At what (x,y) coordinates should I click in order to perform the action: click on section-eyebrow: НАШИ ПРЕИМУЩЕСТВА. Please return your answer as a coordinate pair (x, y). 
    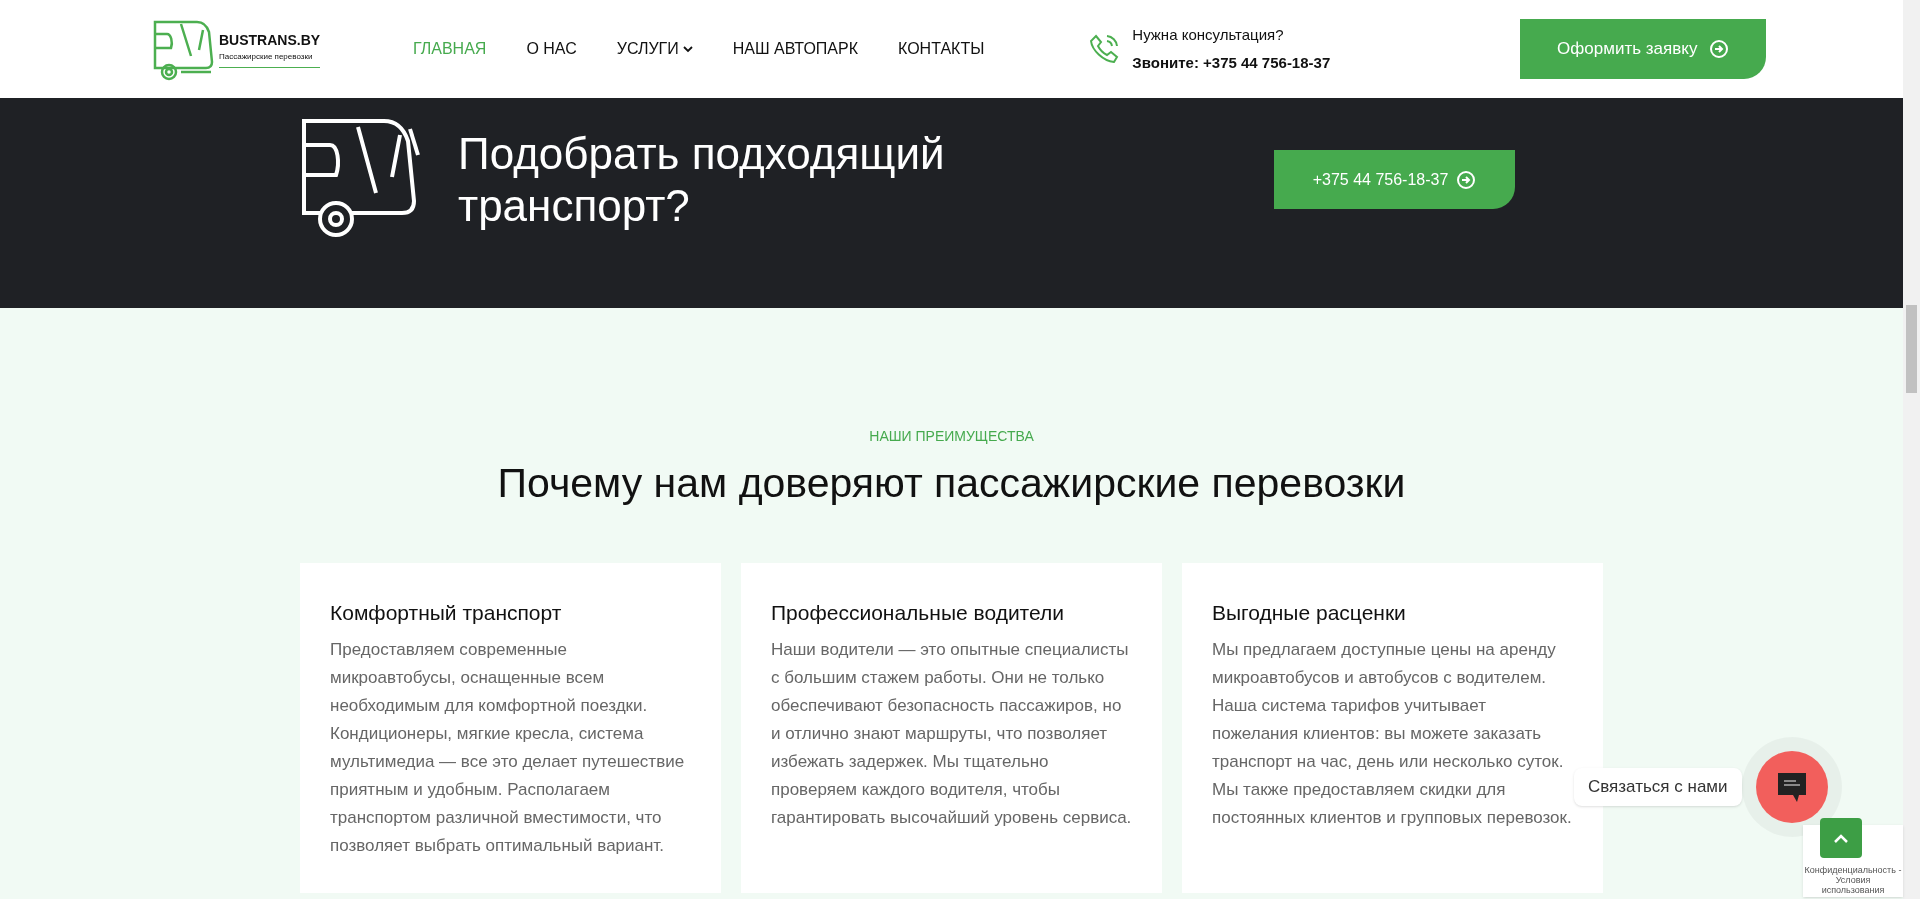
    Looking at the image, I should click on (951, 436).